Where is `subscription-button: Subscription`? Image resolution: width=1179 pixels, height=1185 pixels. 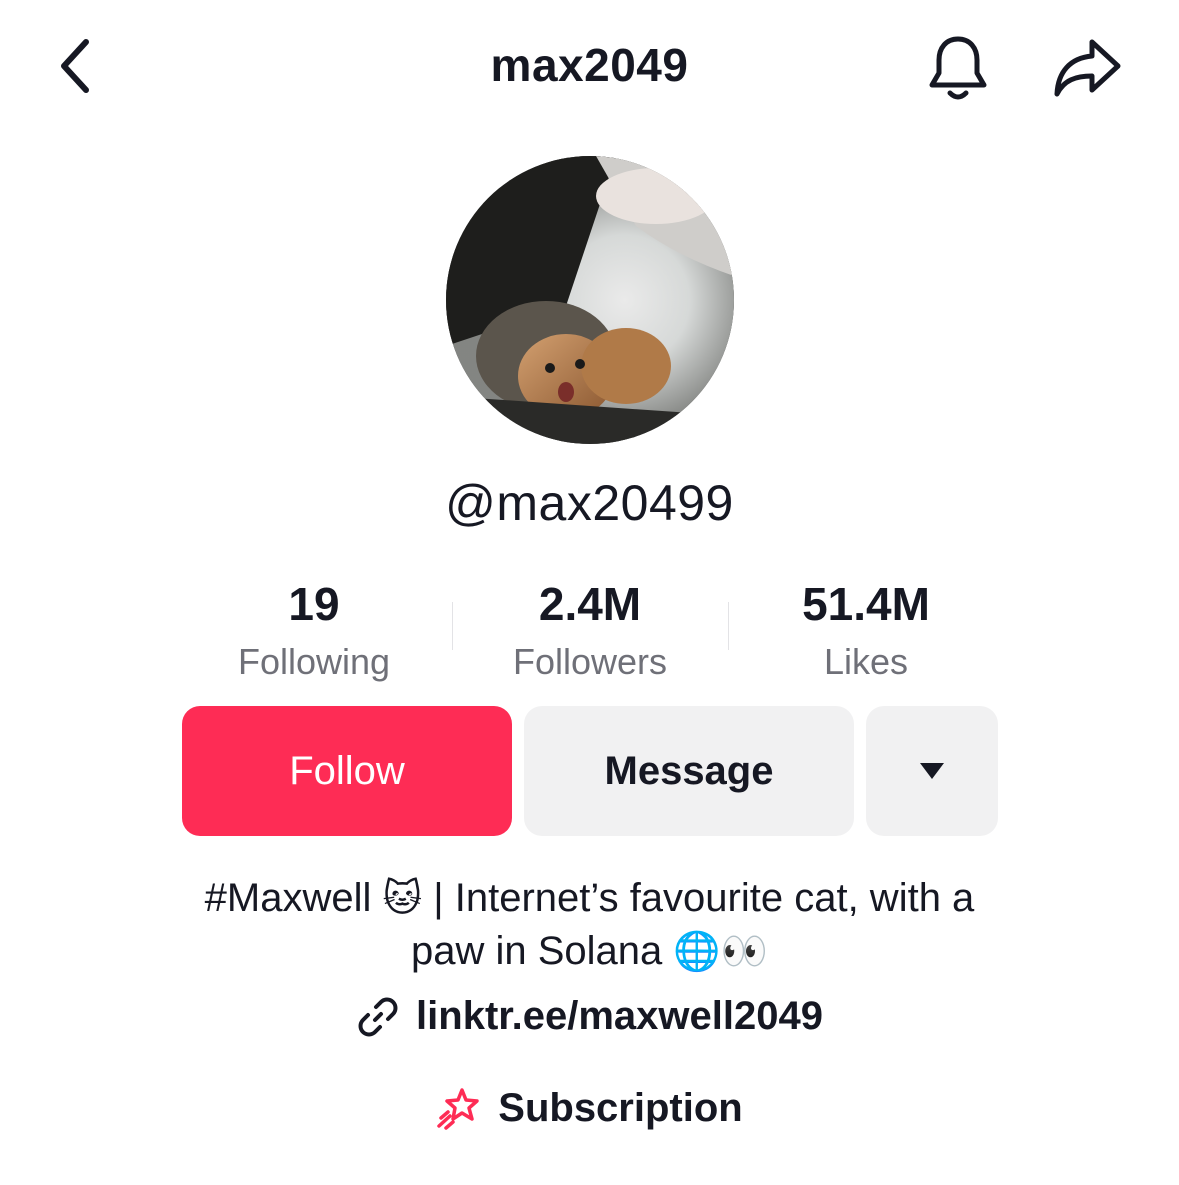
subscription-button: Subscription is located at coordinates (589, 1108).